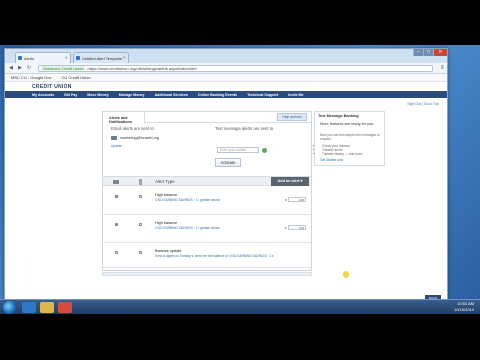  Describe the element at coordinates (29, 68) in the screenshot. I see `reload-icon: ↻` at that location.